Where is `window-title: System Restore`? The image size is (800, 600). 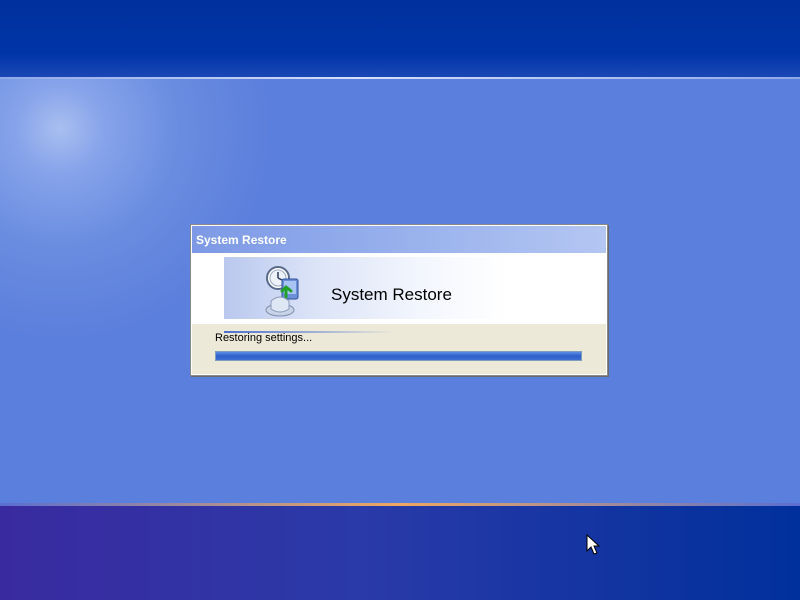
window-title: System Restore is located at coordinates (241, 240).